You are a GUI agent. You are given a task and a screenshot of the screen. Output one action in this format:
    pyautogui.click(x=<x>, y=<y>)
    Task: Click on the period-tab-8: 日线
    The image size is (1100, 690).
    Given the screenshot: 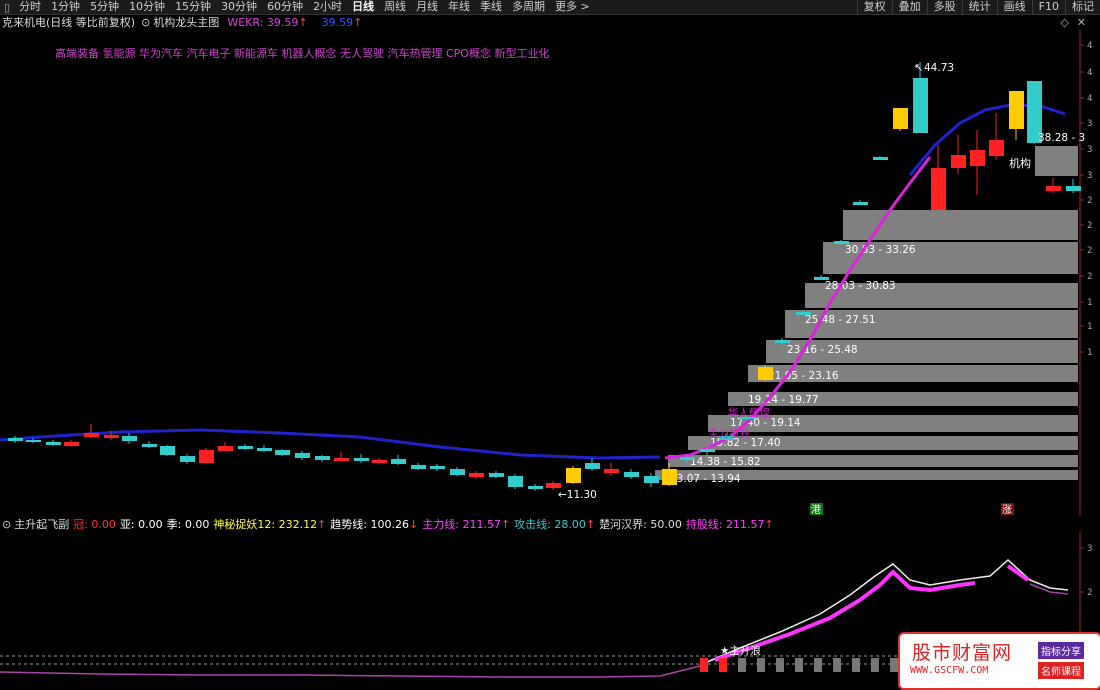 What is the action you would take?
    pyautogui.click(x=363, y=7)
    